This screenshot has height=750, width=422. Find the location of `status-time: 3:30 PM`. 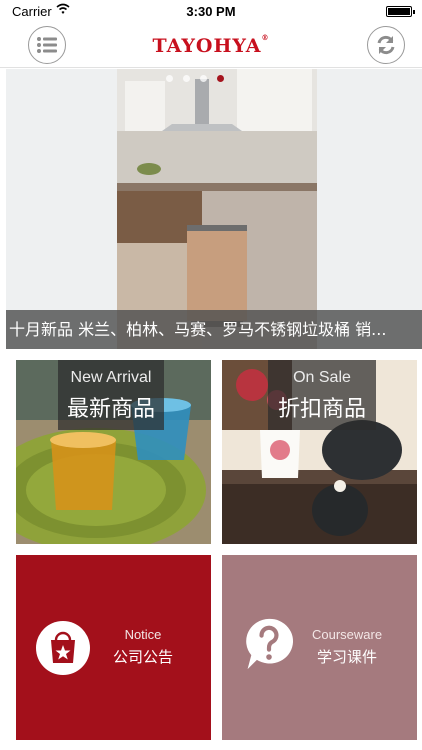

status-time: 3:30 PM is located at coordinates (211, 11).